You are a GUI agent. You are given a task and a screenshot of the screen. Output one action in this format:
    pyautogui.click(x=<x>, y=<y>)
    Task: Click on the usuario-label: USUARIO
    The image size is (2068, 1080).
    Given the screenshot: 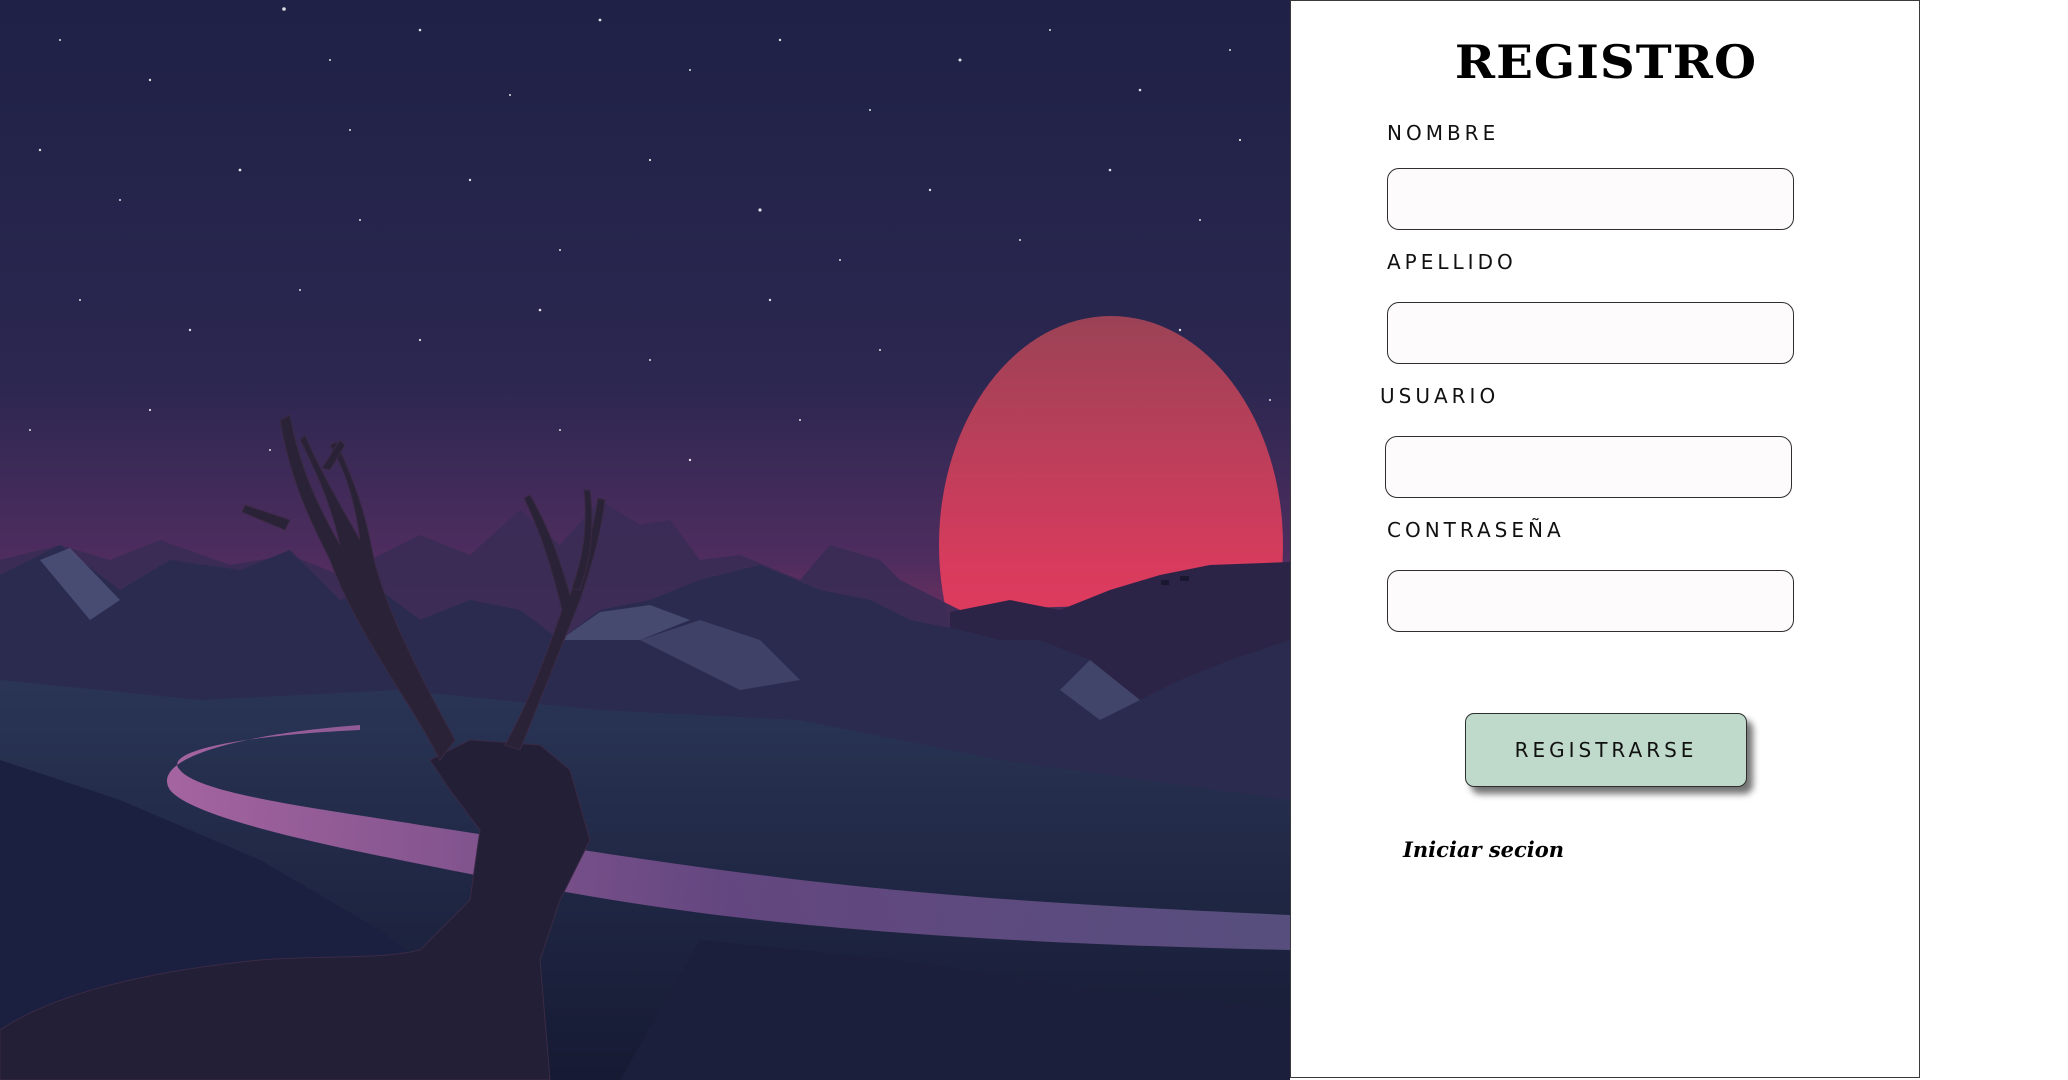 What is the action you would take?
    pyautogui.click(x=1440, y=396)
    